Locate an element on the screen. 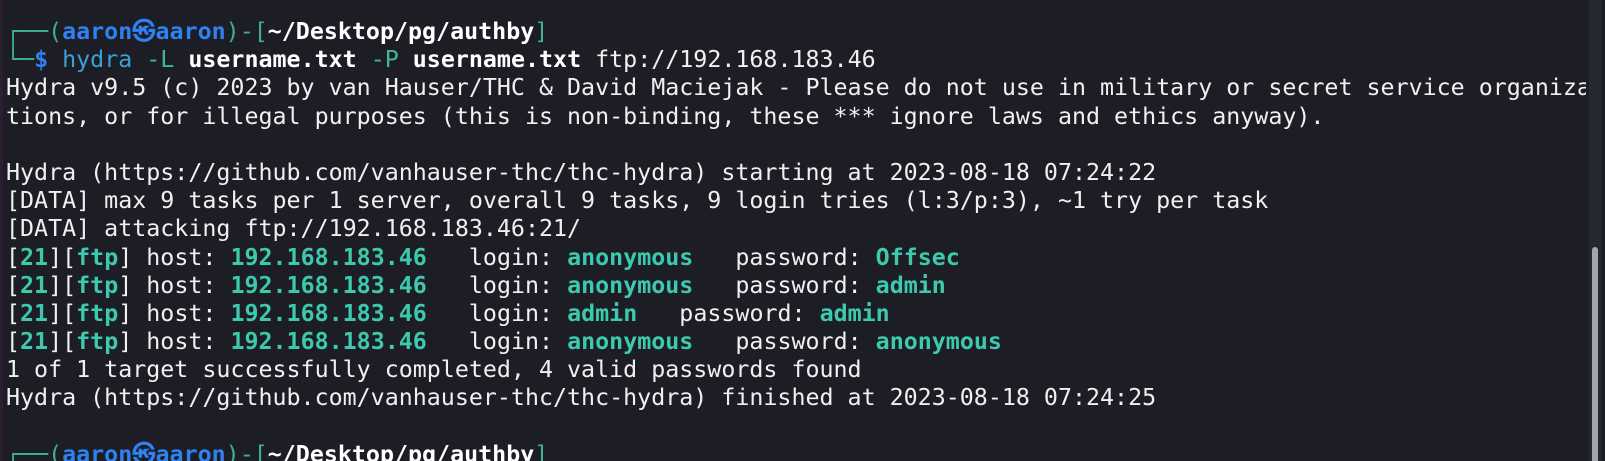  text-segment-frame: └─ is located at coordinates (20, 60).